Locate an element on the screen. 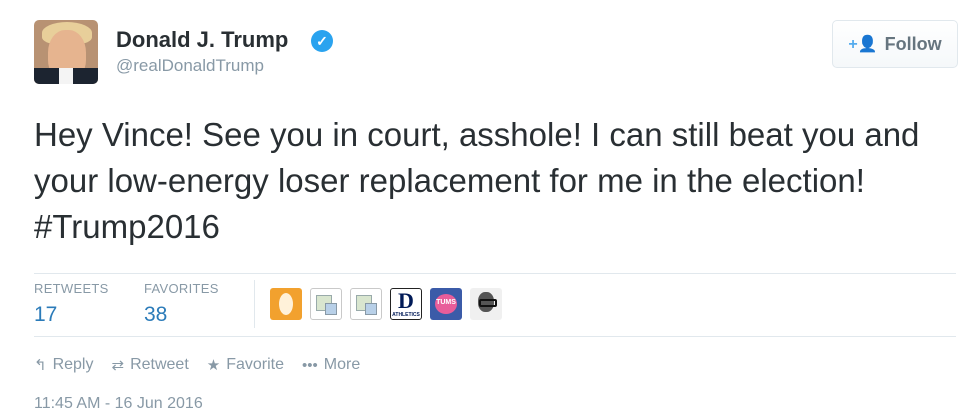 Image resolution: width=980 pixels, height=419 pixels. favorite-button: ★ Favorite is located at coordinates (245, 365).